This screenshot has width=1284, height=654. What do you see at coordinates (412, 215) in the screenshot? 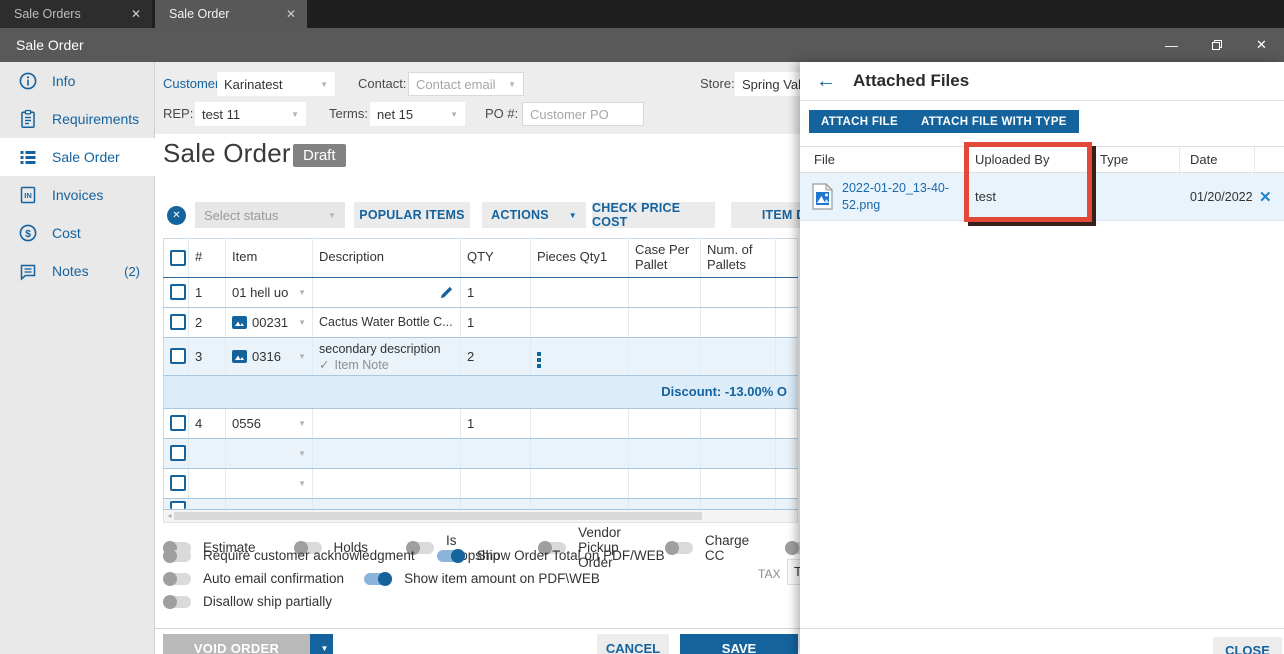
I see `popular-items-button: POPULAR ITEMS` at bounding box center [412, 215].